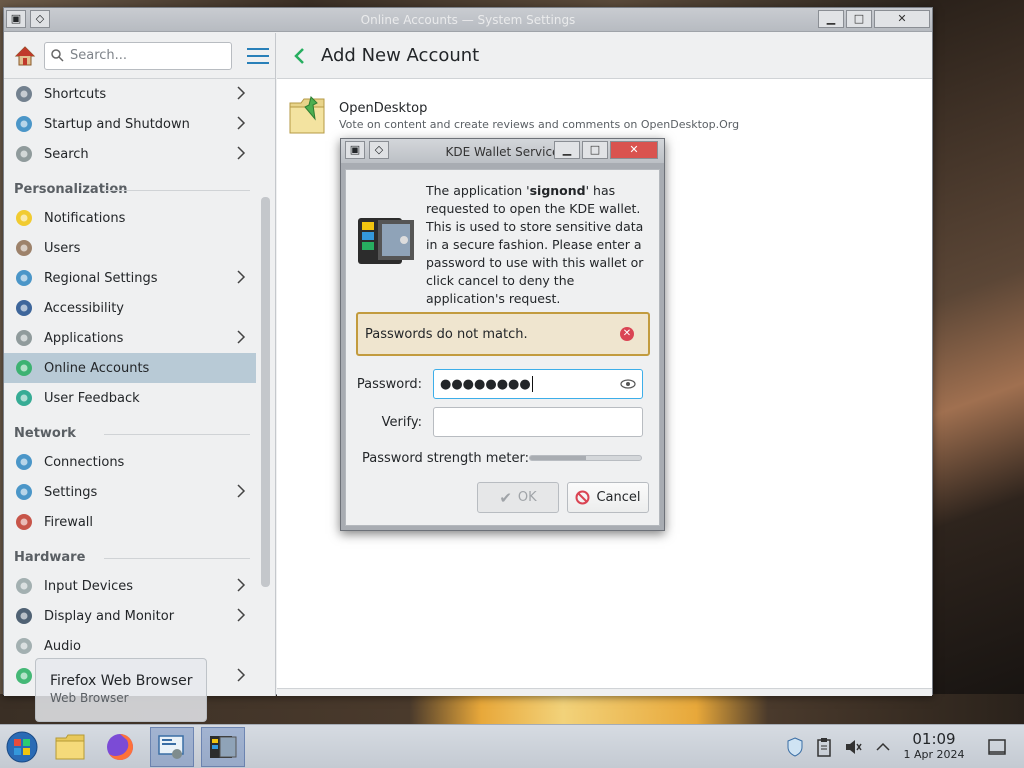 The image size is (1024, 768). Describe the element at coordinates (89, 586) in the screenshot. I see `sidebar-item-label: Input Devices` at that location.